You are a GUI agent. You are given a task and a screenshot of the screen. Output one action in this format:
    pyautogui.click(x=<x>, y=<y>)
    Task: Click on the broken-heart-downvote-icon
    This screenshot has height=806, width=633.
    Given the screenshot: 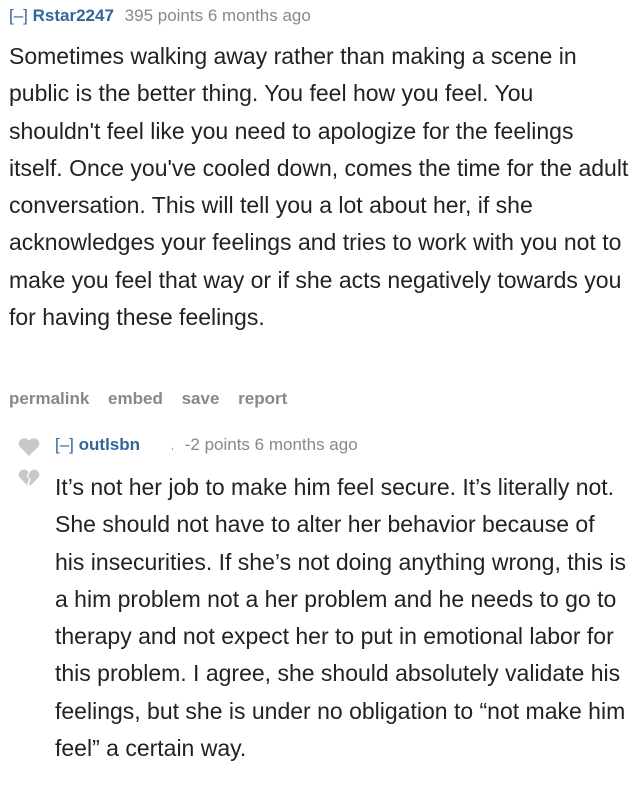 What is the action you would take?
    pyautogui.click(x=29, y=478)
    